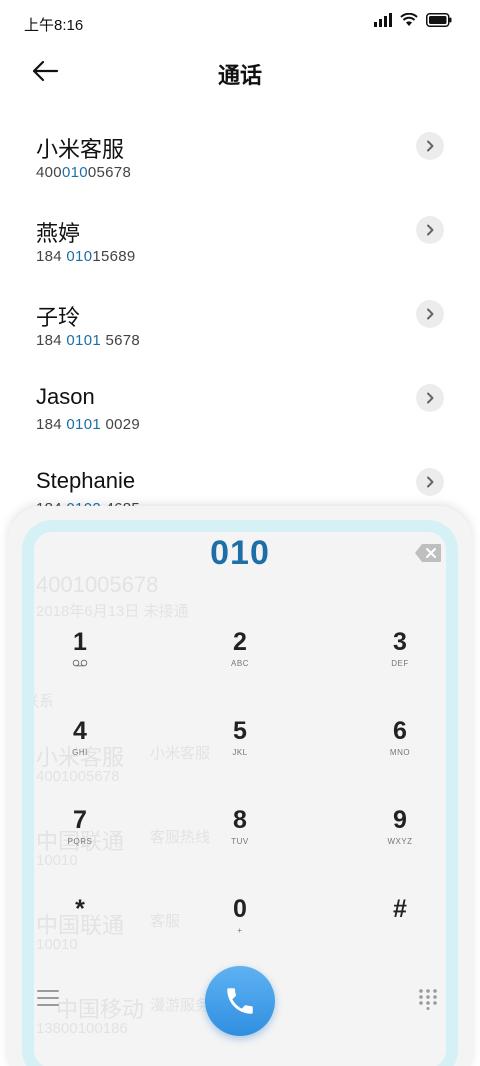  What do you see at coordinates (80, 929) in the screenshot?
I see `key-star: *` at bounding box center [80, 929].